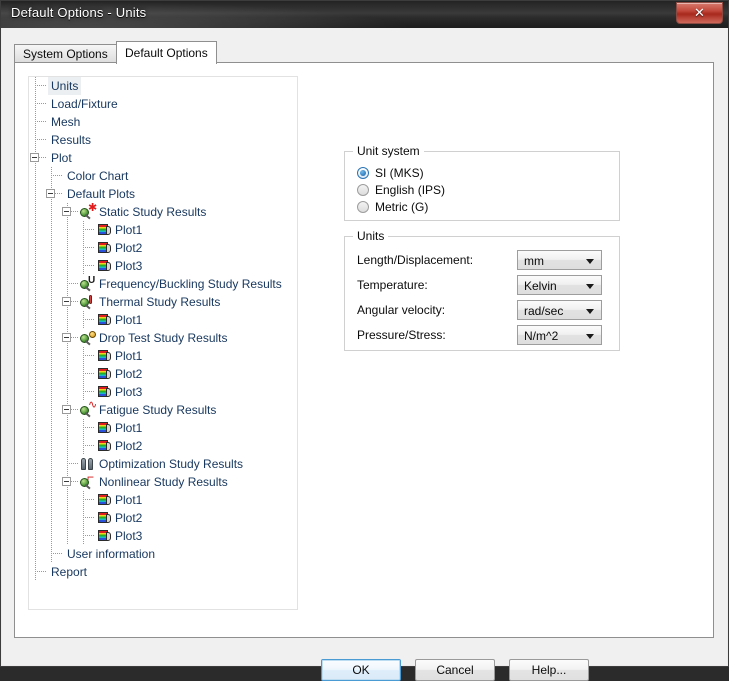  I want to click on tree-item: Plot, so click(163, 158).